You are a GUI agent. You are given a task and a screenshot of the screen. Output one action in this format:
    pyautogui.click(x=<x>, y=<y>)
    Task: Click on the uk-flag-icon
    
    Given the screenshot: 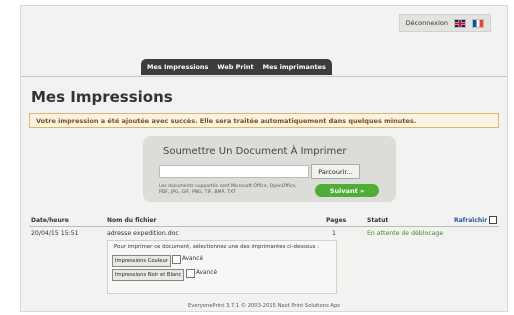 What is the action you would take?
    pyautogui.click(x=460, y=23)
    